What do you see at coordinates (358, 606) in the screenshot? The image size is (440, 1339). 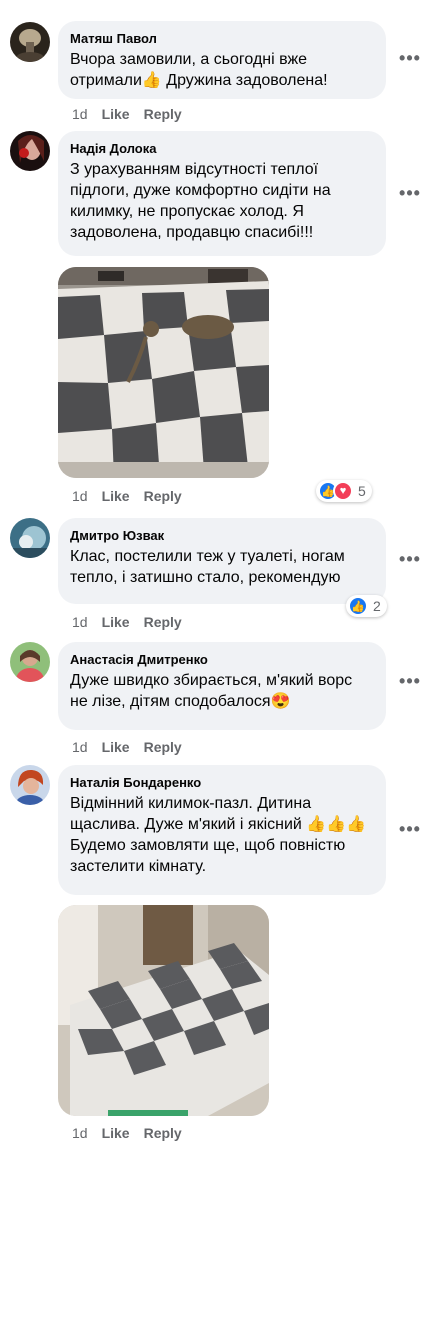 I see `like-reaction-icon: 👍` at bounding box center [358, 606].